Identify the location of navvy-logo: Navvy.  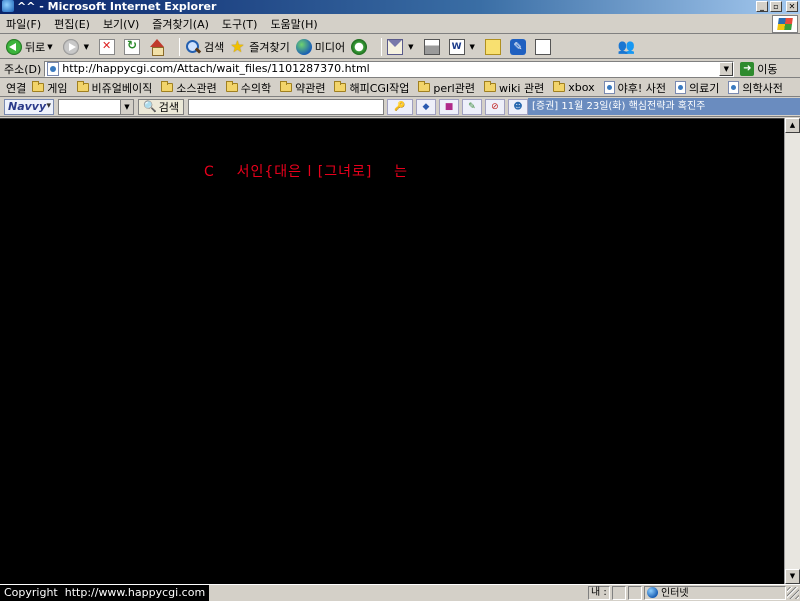
(29, 106).